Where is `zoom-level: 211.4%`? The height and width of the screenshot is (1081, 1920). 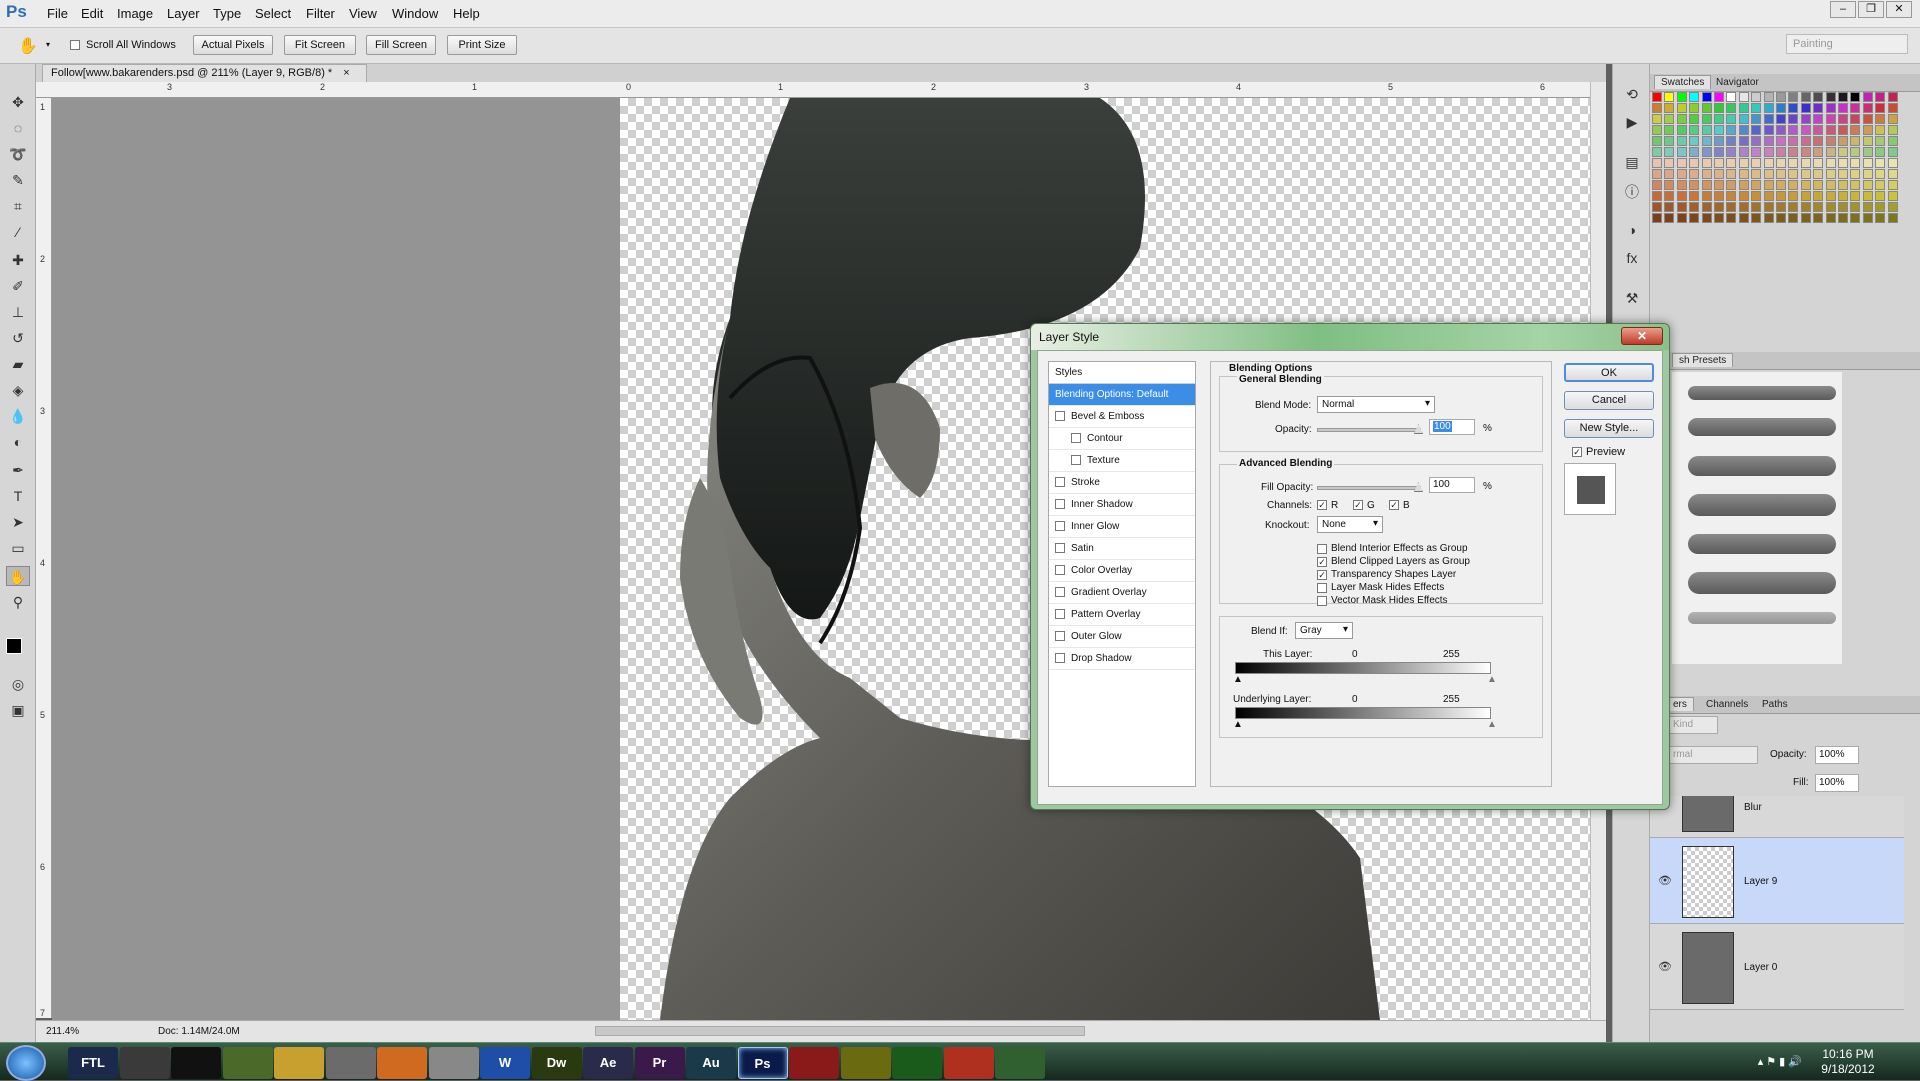 zoom-level: 211.4% is located at coordinates (62, 1031).